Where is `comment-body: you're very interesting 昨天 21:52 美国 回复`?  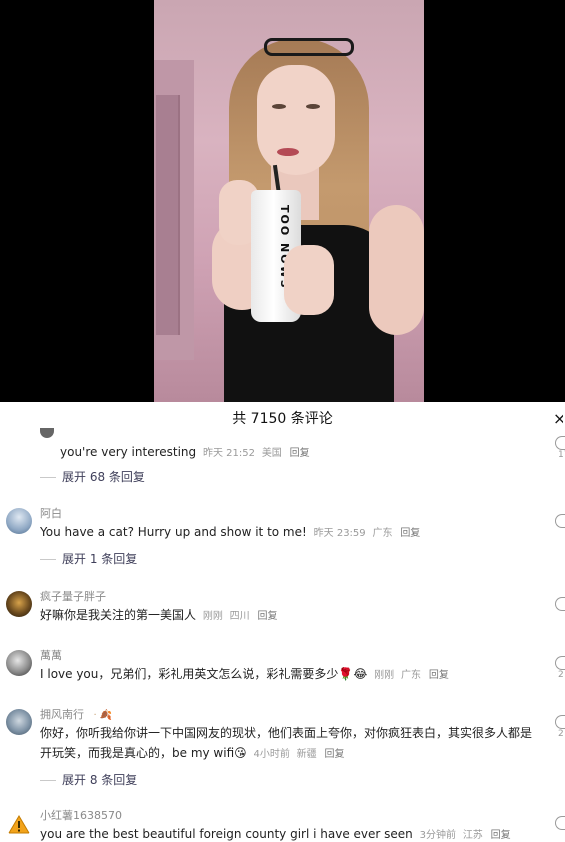 comment-body: you're very interesting 昨天 21:52 美国 回复 is located at coordinates (301, 453).